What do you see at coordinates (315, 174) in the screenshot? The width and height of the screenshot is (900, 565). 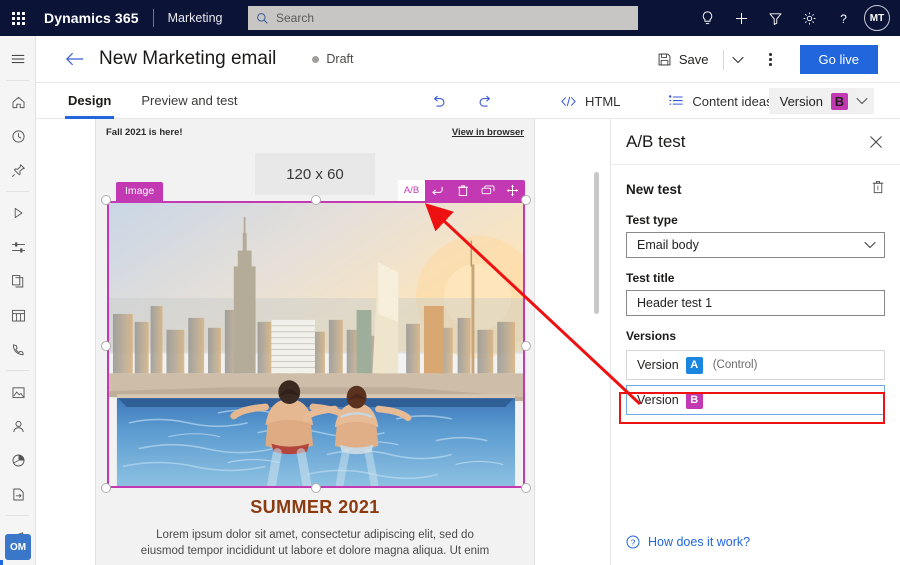 I see `logo-placeholder: 120 x 60` at bounding box center [315, 174].